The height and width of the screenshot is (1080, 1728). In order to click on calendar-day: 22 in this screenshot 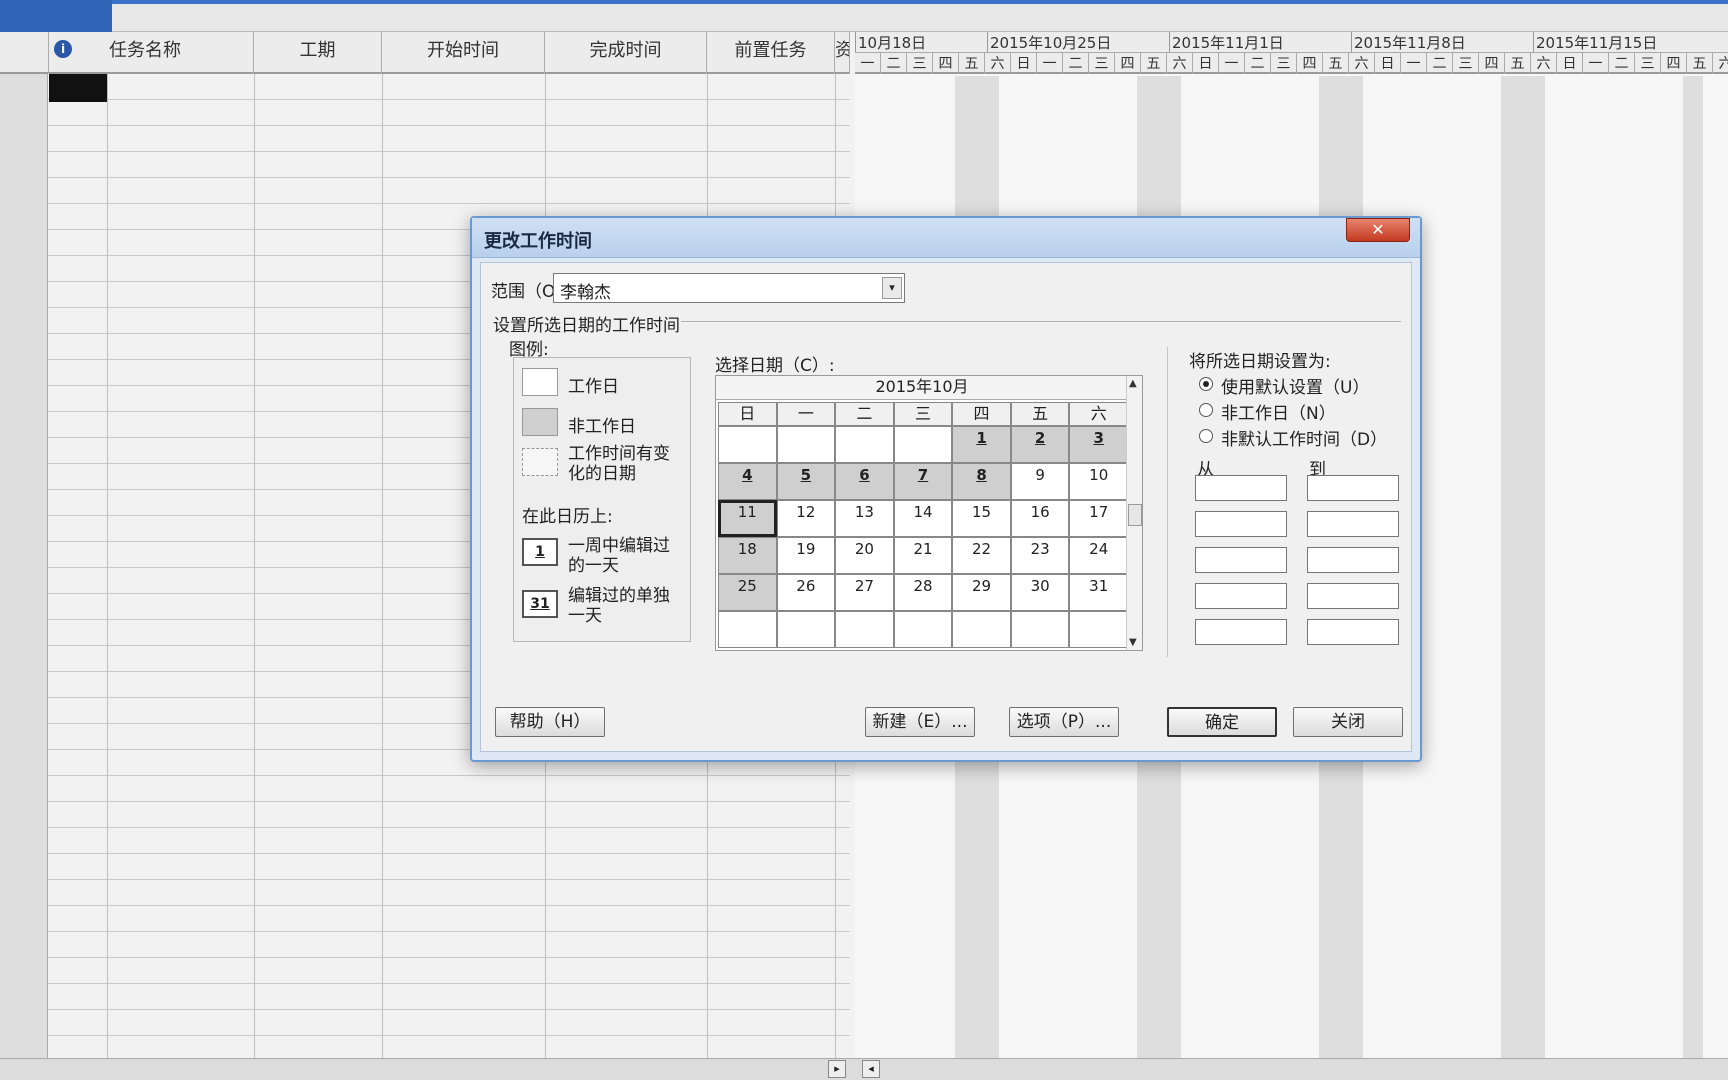, I will do `click(981, 555)`.